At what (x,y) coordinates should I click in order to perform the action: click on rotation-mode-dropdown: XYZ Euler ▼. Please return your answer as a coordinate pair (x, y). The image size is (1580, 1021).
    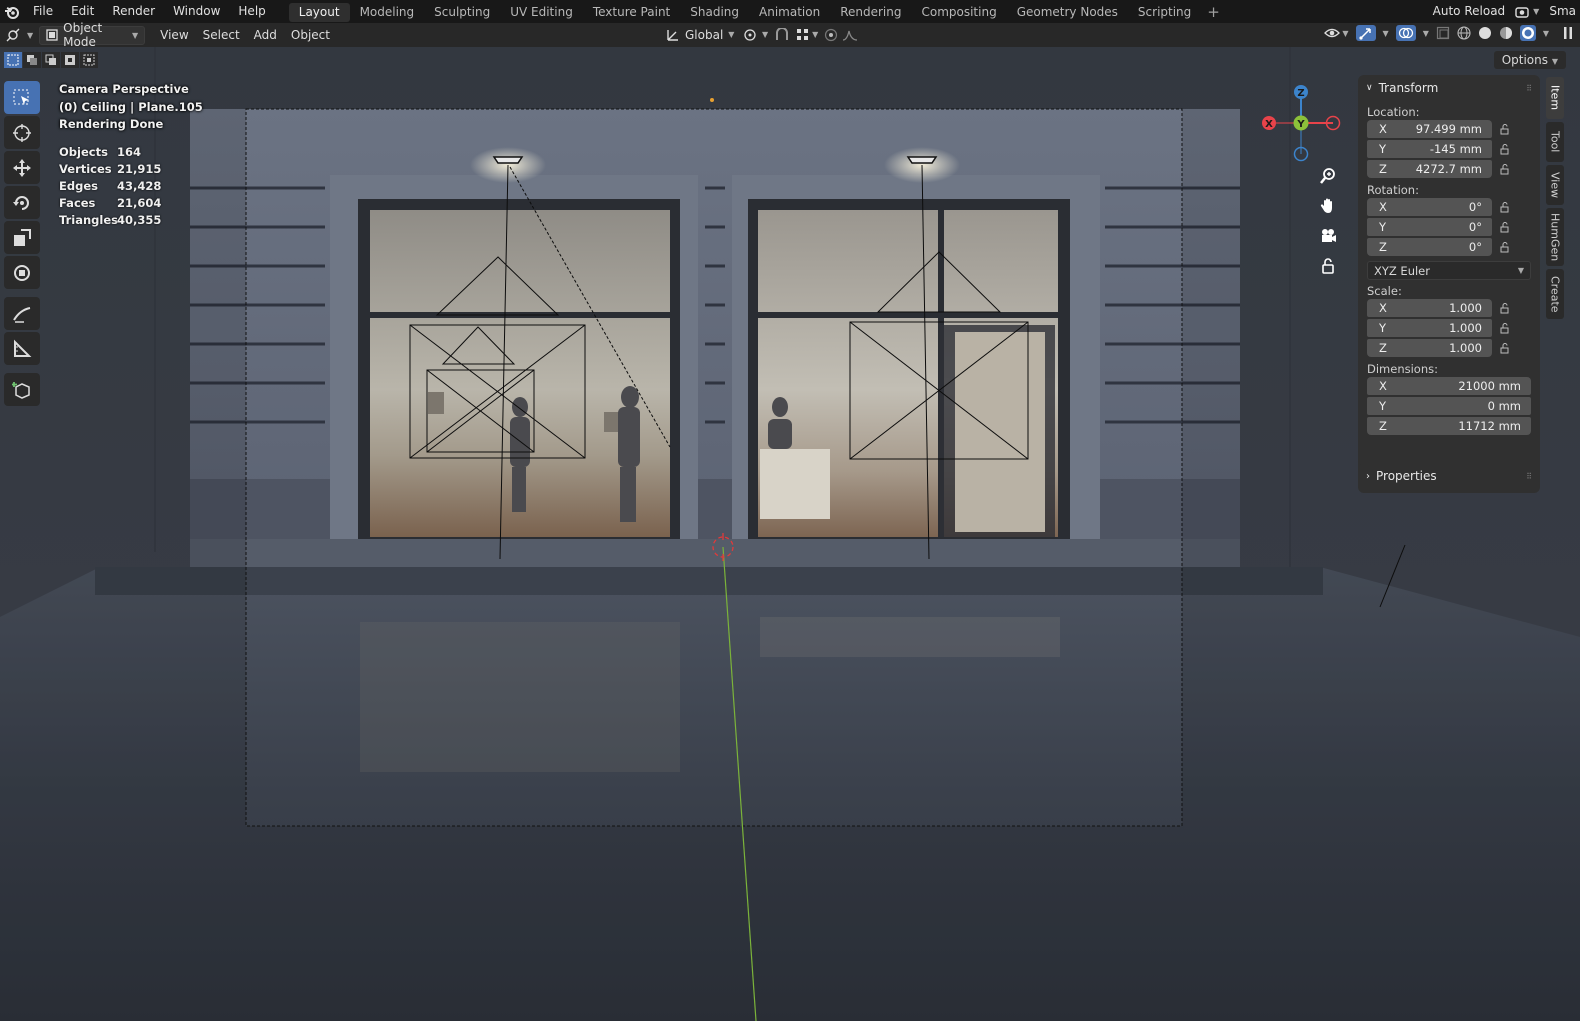
    Looking at the image, I should click on (1449, 270).